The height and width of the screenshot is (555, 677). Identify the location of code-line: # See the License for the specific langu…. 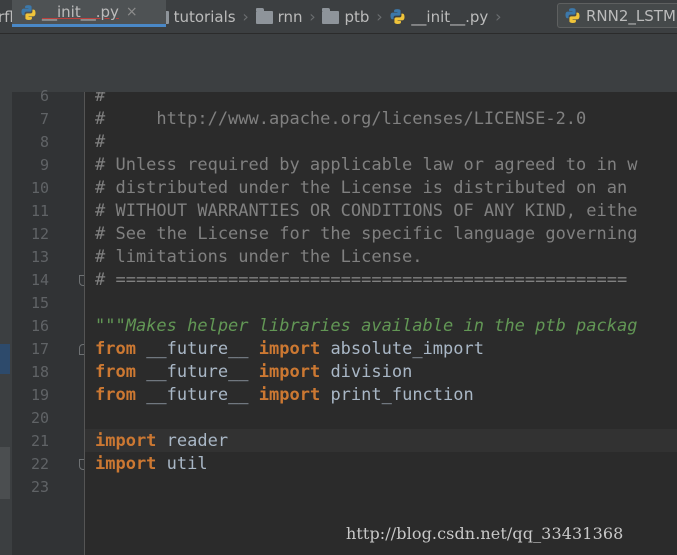
(366, 234).